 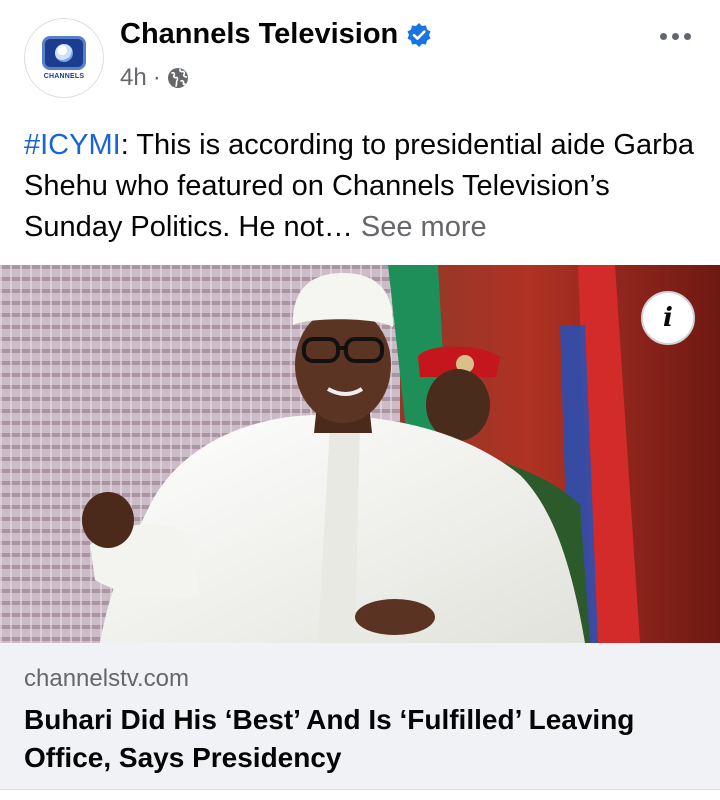 I want to click on logo-globe-icon, so click(x=64, y=53).